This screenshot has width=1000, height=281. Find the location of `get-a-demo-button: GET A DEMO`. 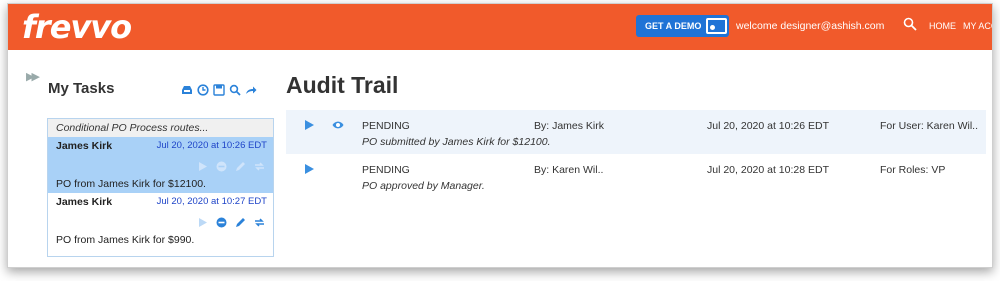

get-a-demo-button: GET A DEMO is located at coordinates (682, 26).